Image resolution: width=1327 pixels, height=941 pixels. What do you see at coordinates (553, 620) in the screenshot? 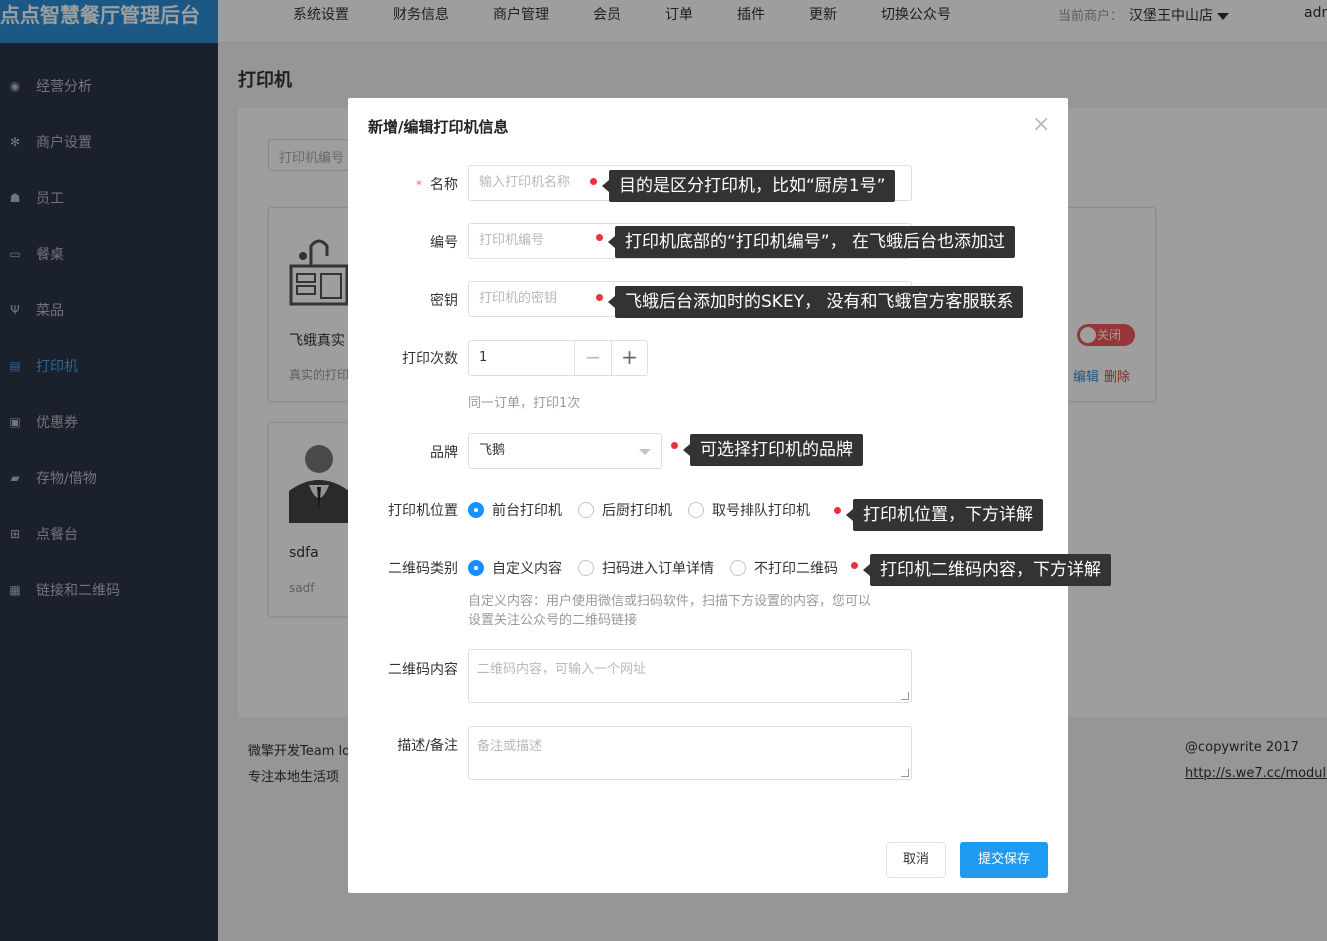
I see `qr-hint-line2: 设置关注公众号的二维码链接` at bounding box center [553, 620].